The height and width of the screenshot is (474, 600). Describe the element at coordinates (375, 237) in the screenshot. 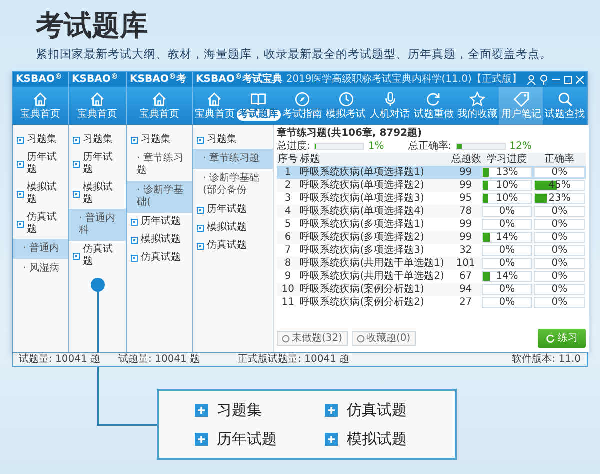

I see `table-row: 呼吸系统疾病(多项选择题2)` at that location.